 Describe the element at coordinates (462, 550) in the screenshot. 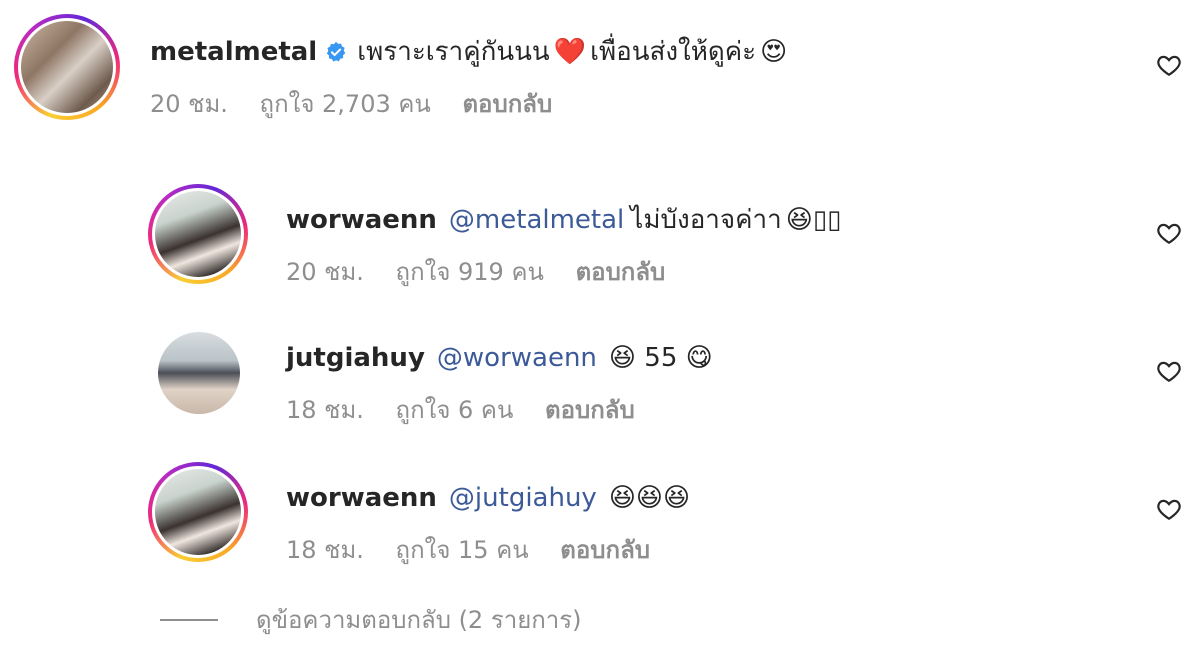

I see `like-count: ถูกใจ 15 คน` at that location.